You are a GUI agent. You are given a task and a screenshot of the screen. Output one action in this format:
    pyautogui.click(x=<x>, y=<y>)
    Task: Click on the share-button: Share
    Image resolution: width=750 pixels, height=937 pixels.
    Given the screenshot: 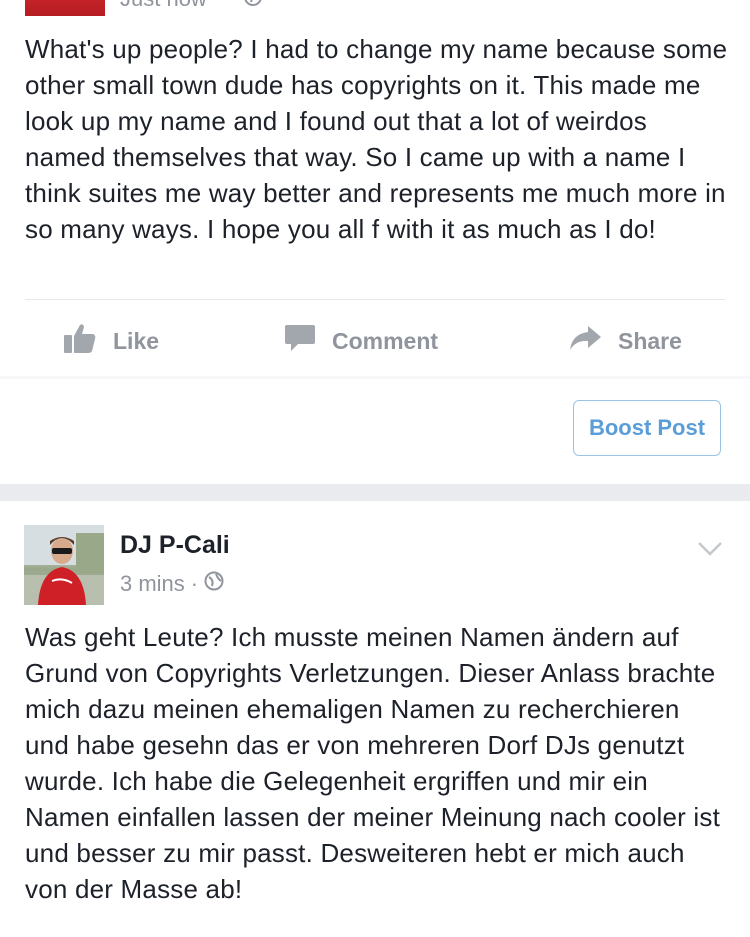 What is the action you would take?
    pyautogui.click(x=625, y=341)
    